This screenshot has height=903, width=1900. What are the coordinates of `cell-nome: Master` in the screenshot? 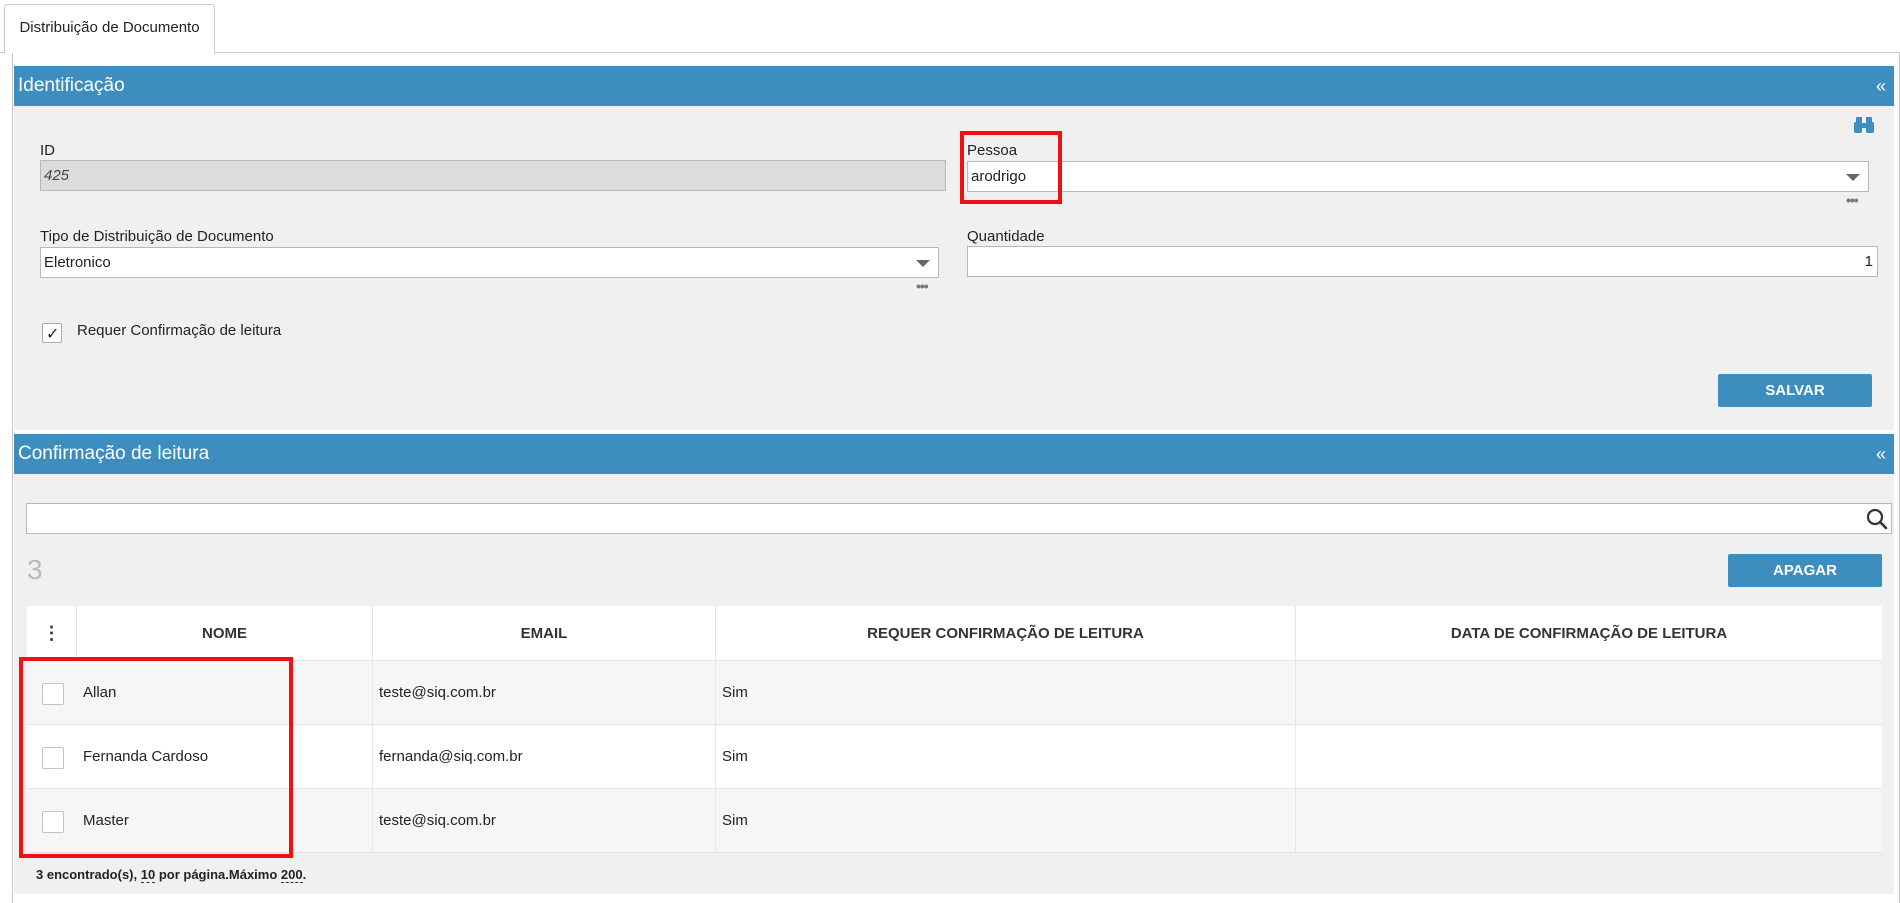 It's located at (225, 821).